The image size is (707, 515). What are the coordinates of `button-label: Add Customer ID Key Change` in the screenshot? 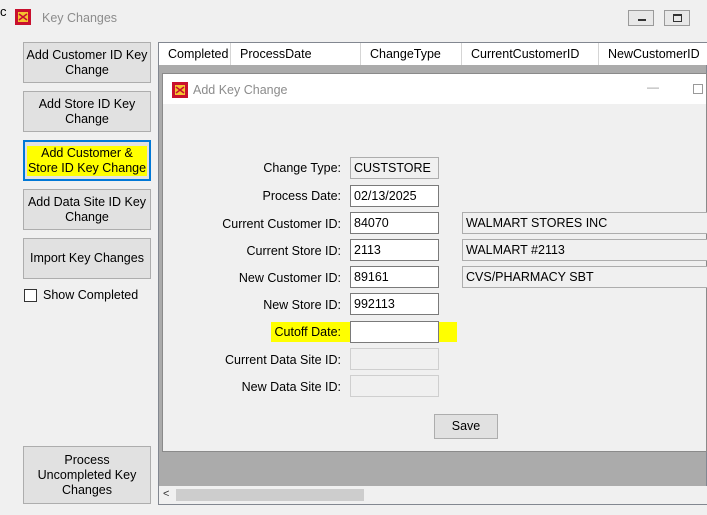 It's located at (87, 62).